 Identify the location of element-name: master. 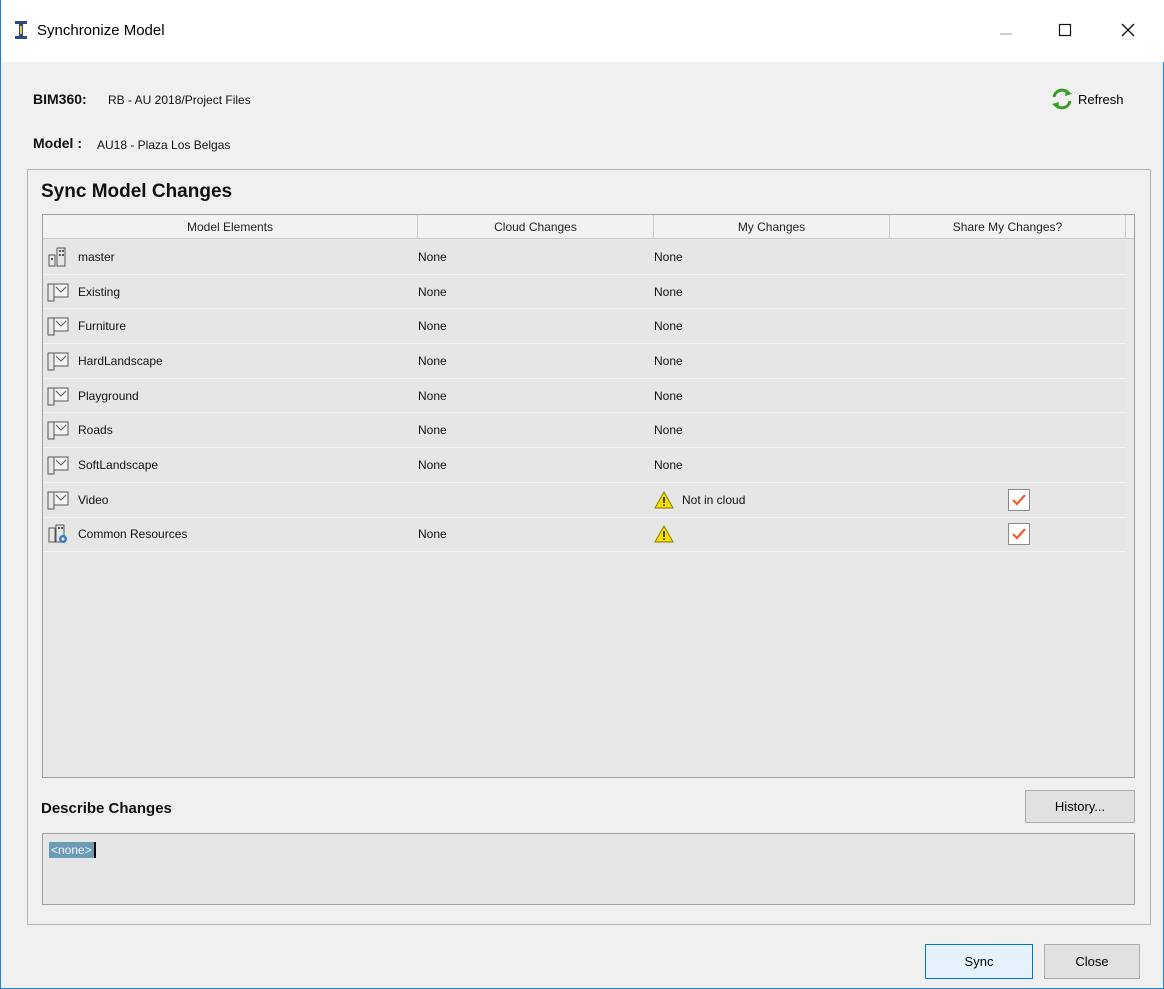
(96, 256).